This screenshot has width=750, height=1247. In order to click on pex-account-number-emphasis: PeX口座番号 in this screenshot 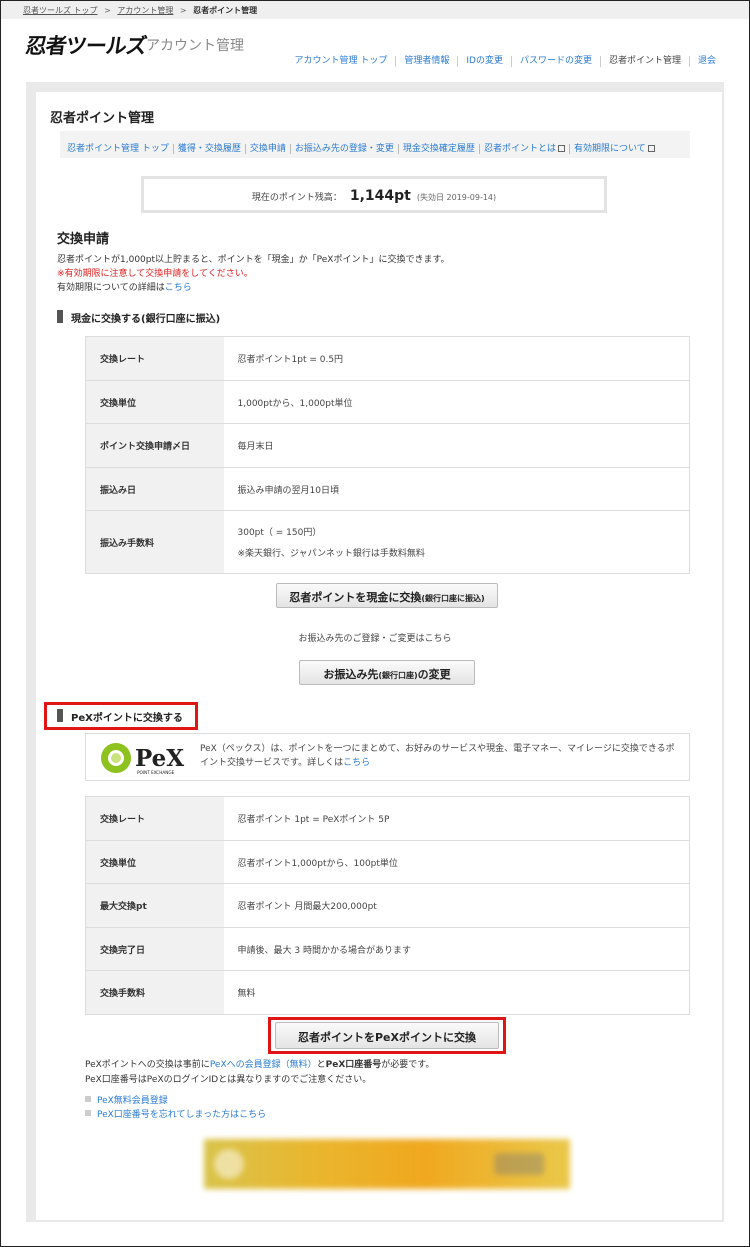, I will do `click(353, 1065)`.